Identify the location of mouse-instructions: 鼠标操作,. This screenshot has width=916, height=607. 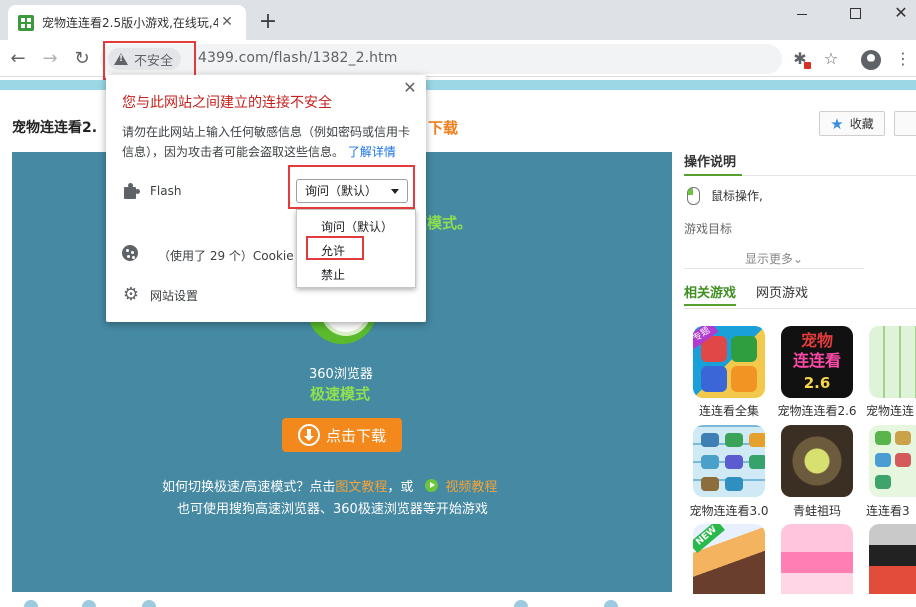
(737, 196).